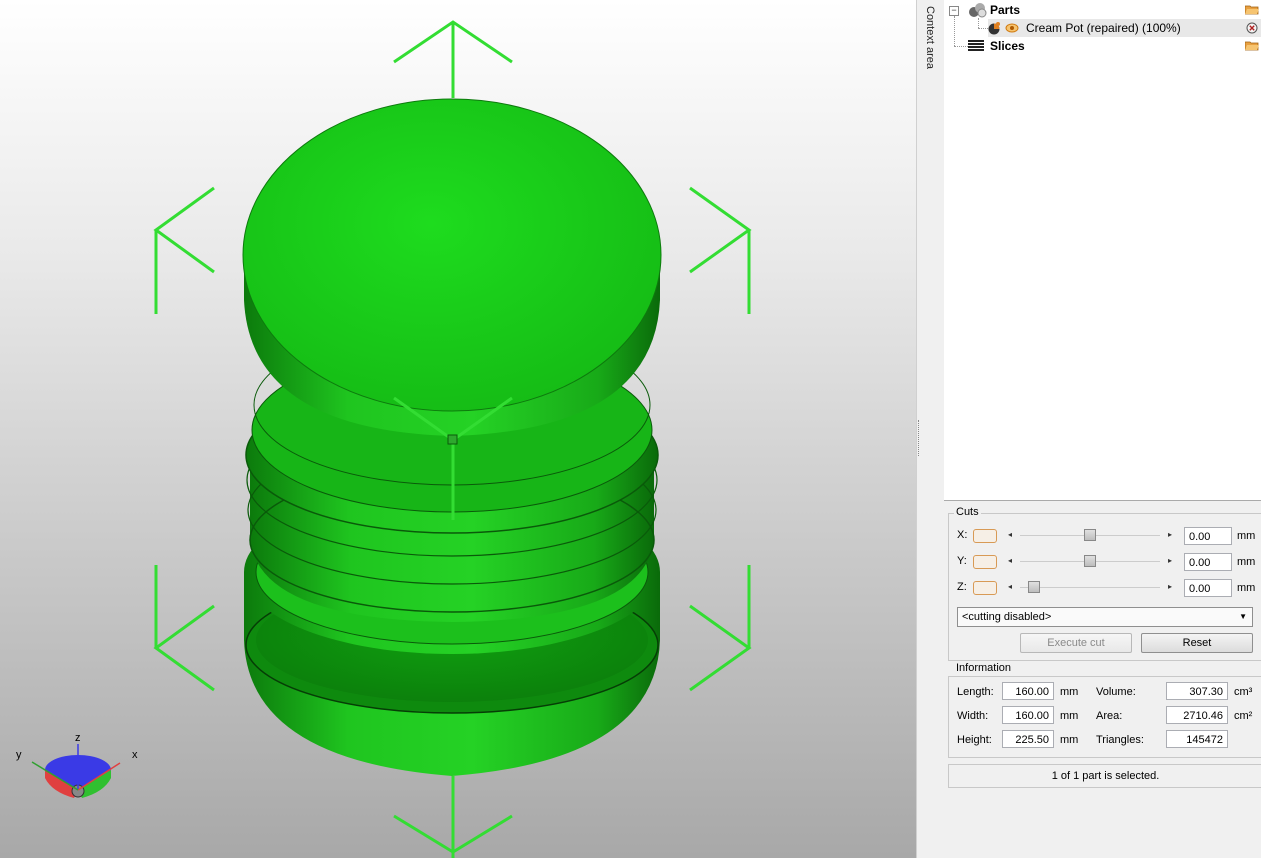  I want to click on tree-item-parts: − Parts, so click(1102, 10).